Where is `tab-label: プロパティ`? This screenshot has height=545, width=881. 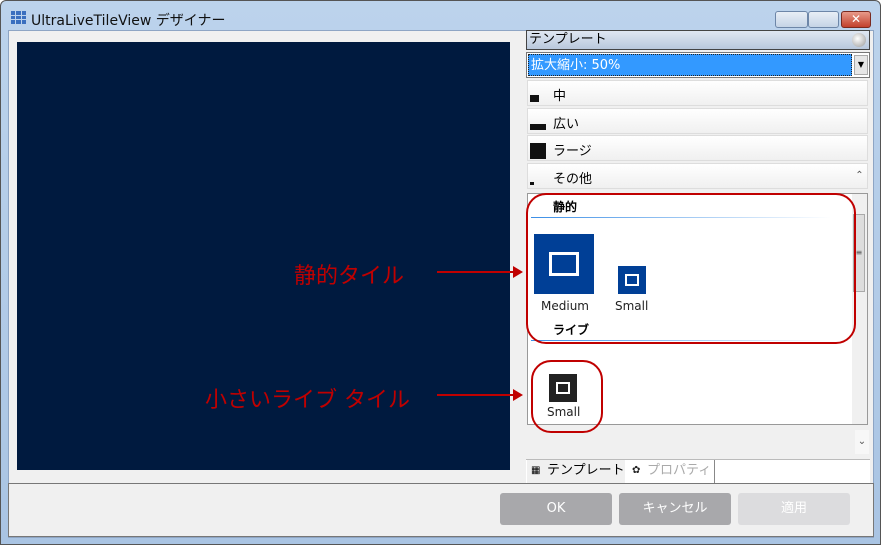
tab-label: プロパティ is located at coordinates (679, 470).